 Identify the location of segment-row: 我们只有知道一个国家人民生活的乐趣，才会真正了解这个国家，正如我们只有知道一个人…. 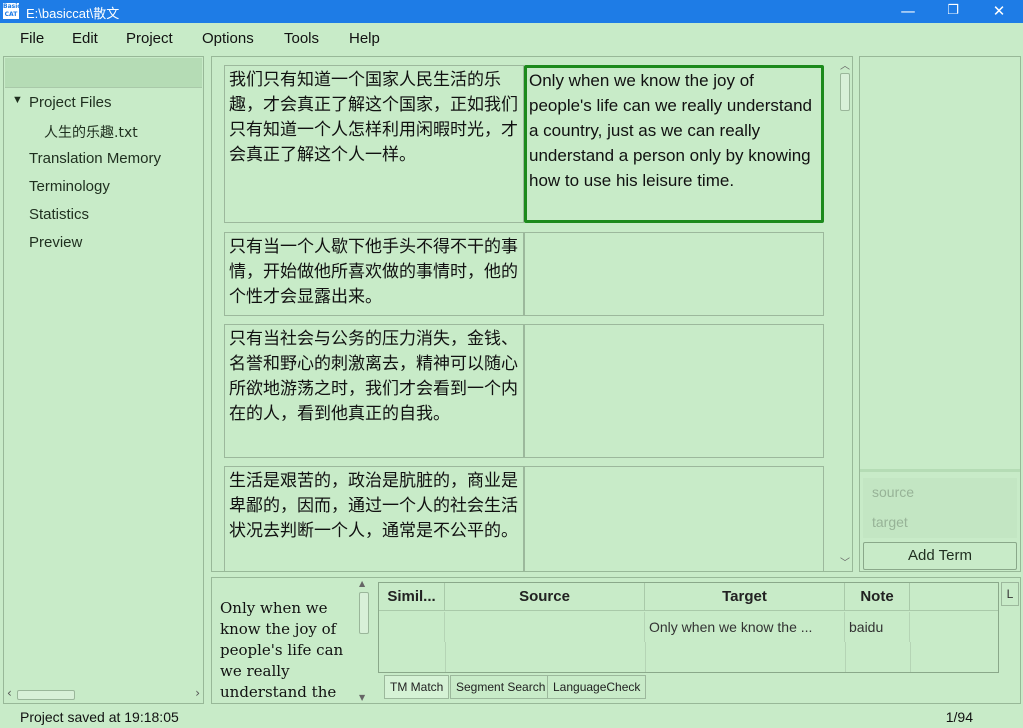
(524, 144).